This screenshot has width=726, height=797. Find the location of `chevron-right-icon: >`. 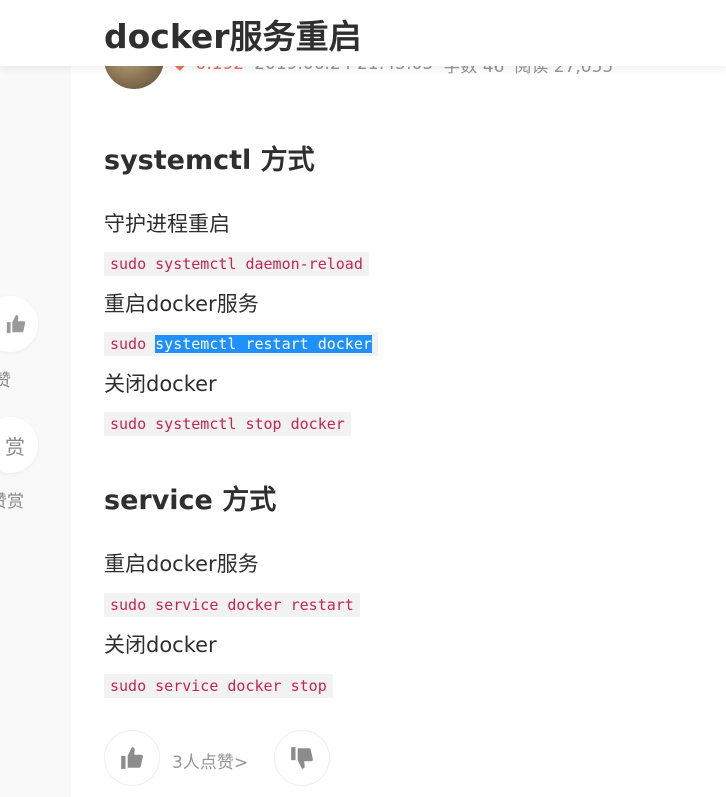

chevron-right-icon: > is located at coordinates (241, 763).